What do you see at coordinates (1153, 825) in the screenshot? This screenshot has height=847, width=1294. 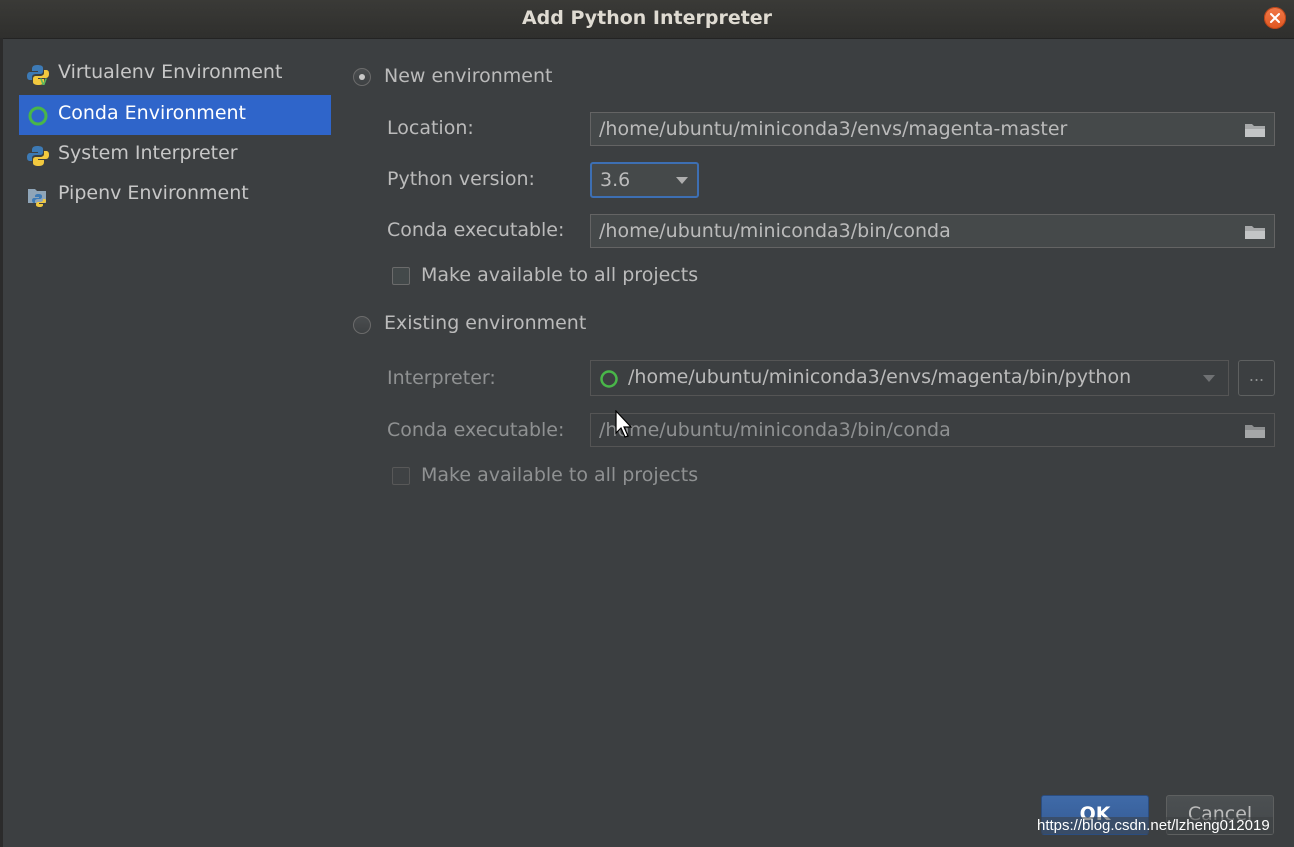 I see `watermark-url: https://blog.csdn.net/lzheng012019` at bounding box center [1153, 825].